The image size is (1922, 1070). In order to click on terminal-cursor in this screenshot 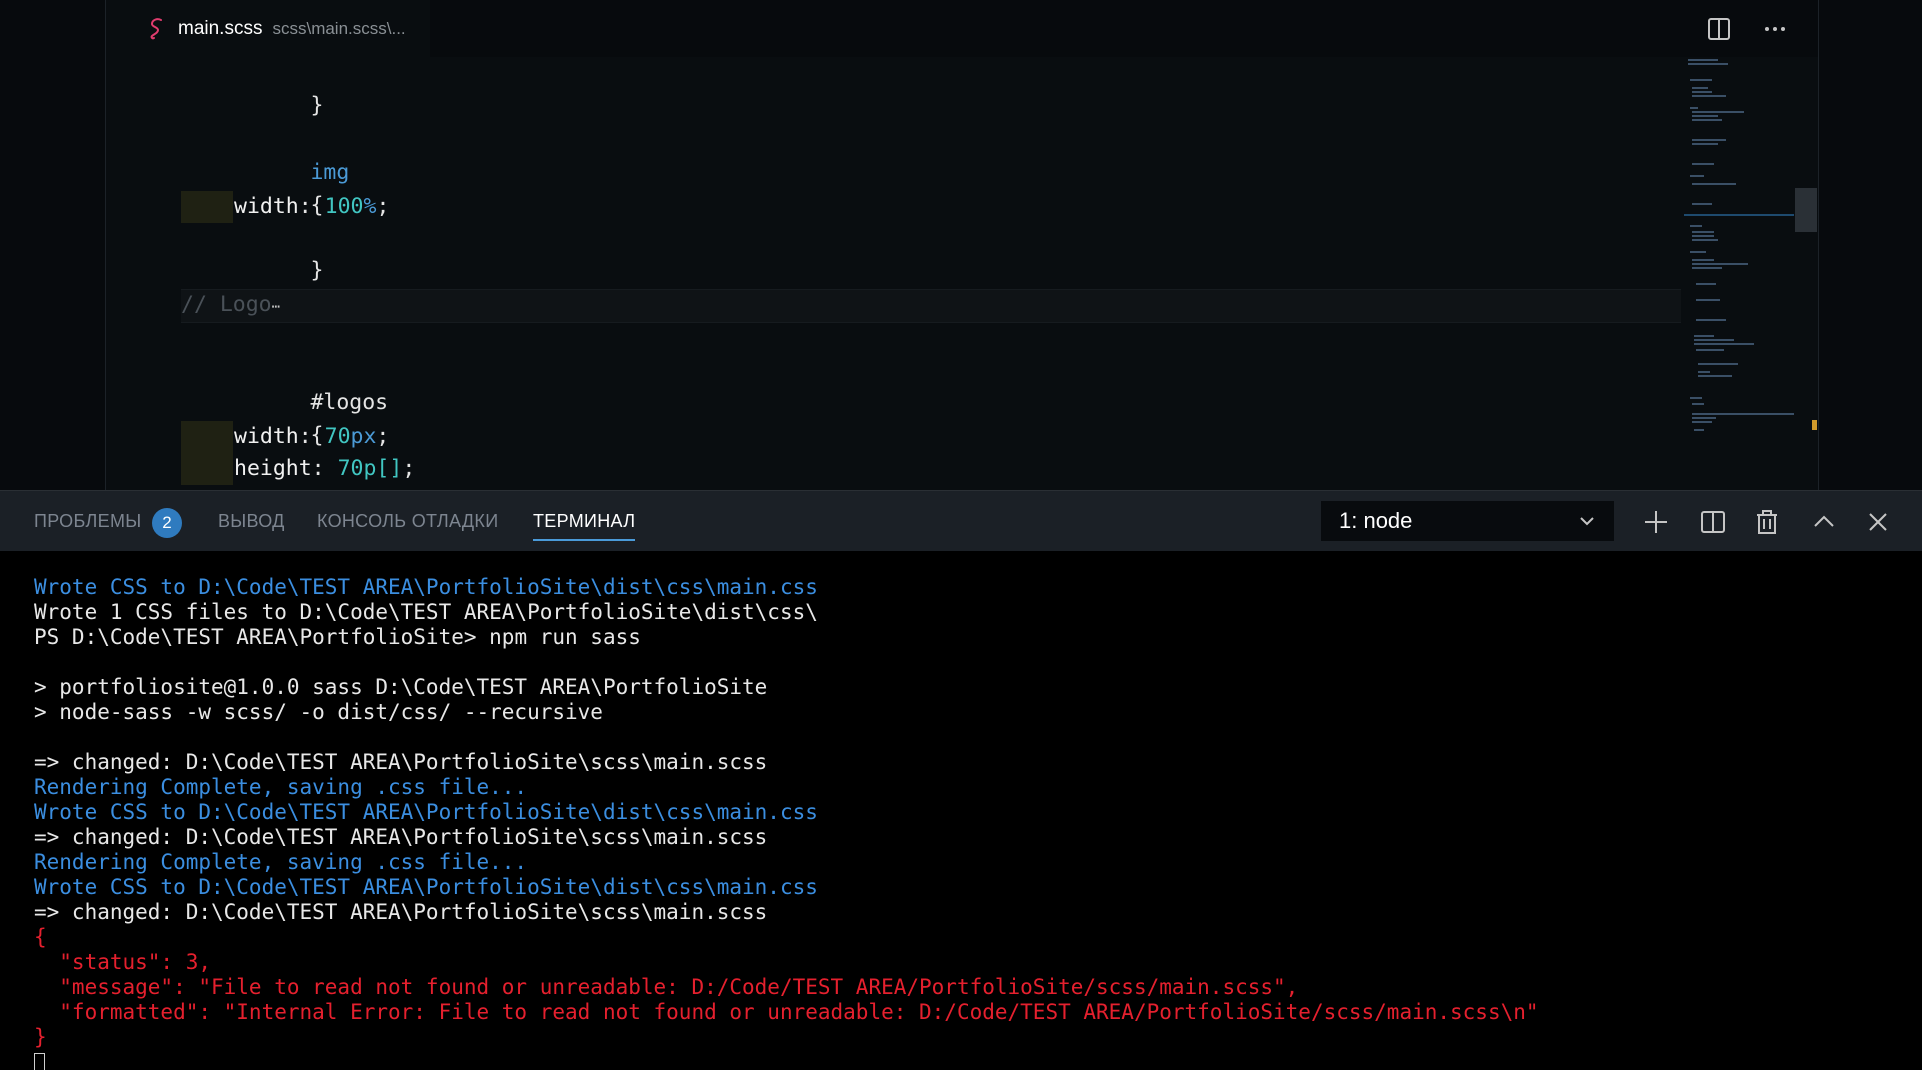, I will do `click(39, 1061)`.